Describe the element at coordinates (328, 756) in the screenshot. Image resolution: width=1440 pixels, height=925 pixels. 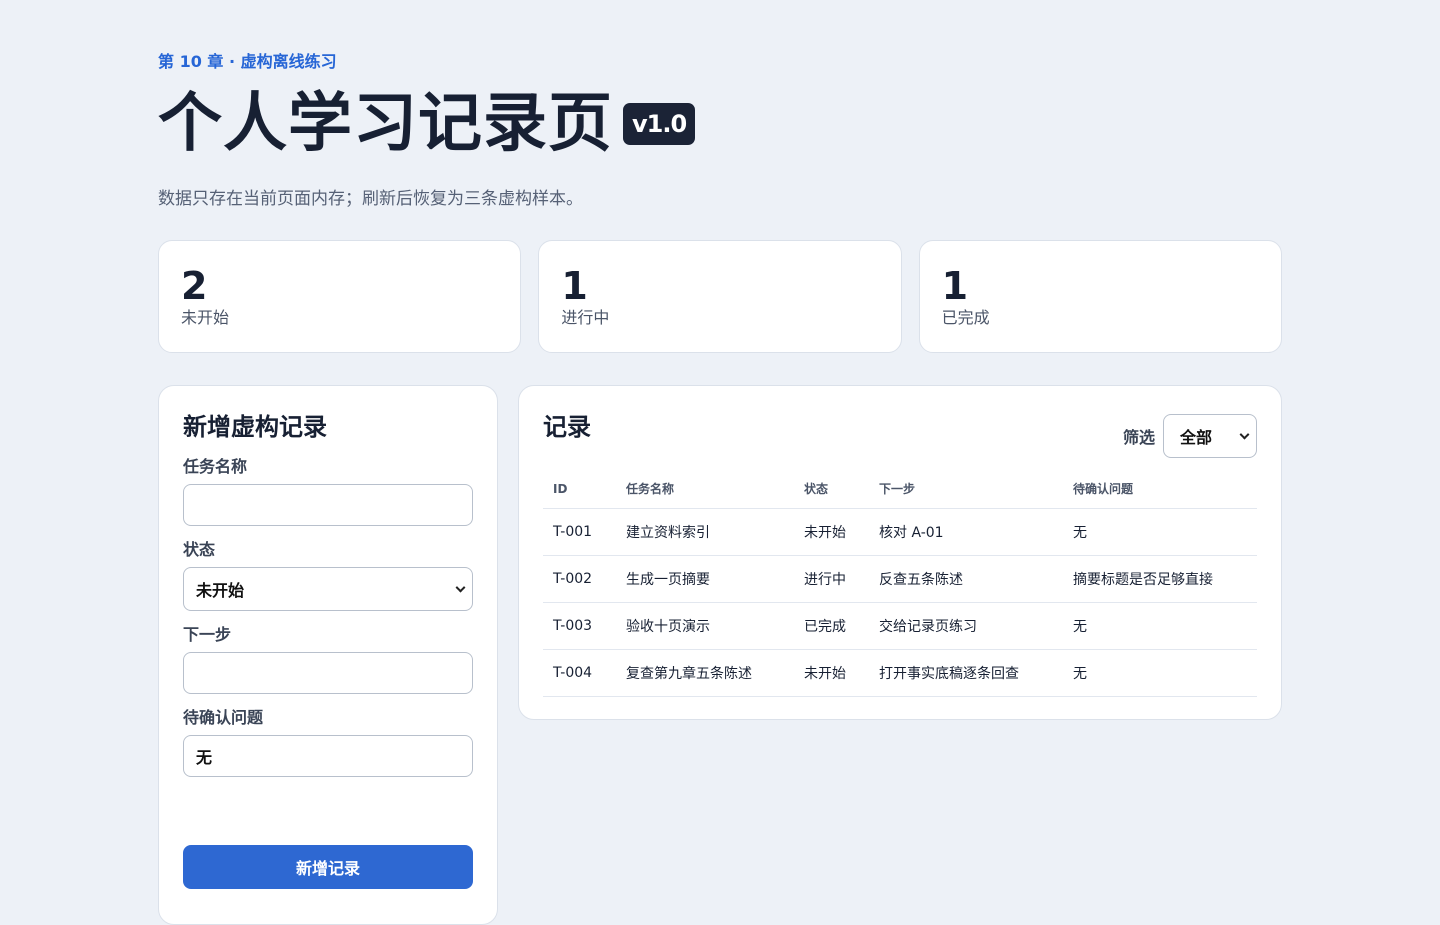
I see `pending-question-input` at that location.